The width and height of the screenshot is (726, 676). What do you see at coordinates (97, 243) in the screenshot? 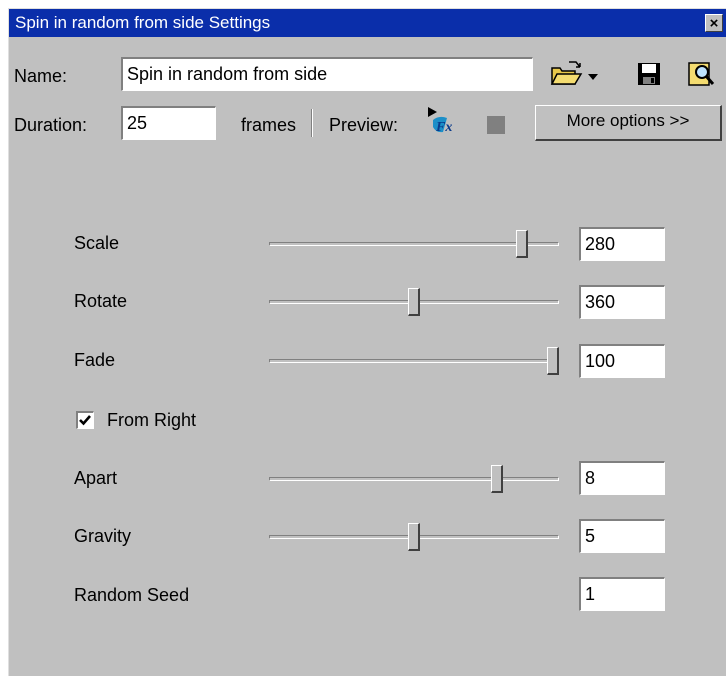
I see `scale-label: Scale` at bounding box center [97, 243].